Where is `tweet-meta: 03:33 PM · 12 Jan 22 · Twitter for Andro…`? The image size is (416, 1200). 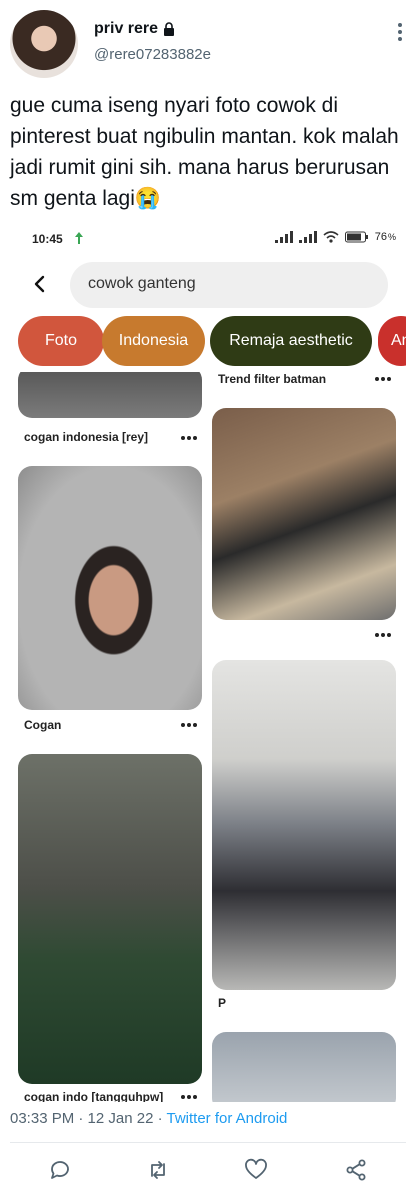 tweet-meta: 03:33 PM · 12 Jan 22 · Twitter for Andro… is located at coordinates (148, 1118).